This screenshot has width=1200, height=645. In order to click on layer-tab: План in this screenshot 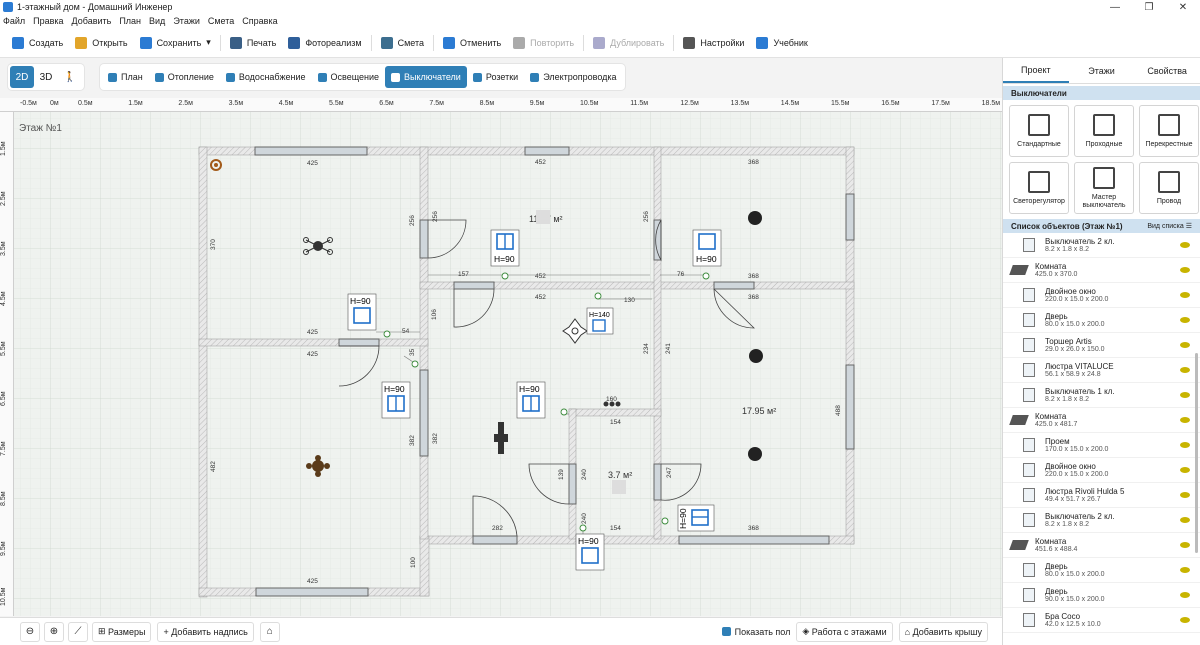, I will do `click(125, 77)`.